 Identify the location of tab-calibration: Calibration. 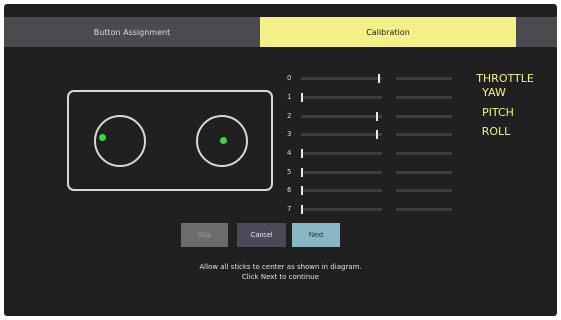
(388, 32).